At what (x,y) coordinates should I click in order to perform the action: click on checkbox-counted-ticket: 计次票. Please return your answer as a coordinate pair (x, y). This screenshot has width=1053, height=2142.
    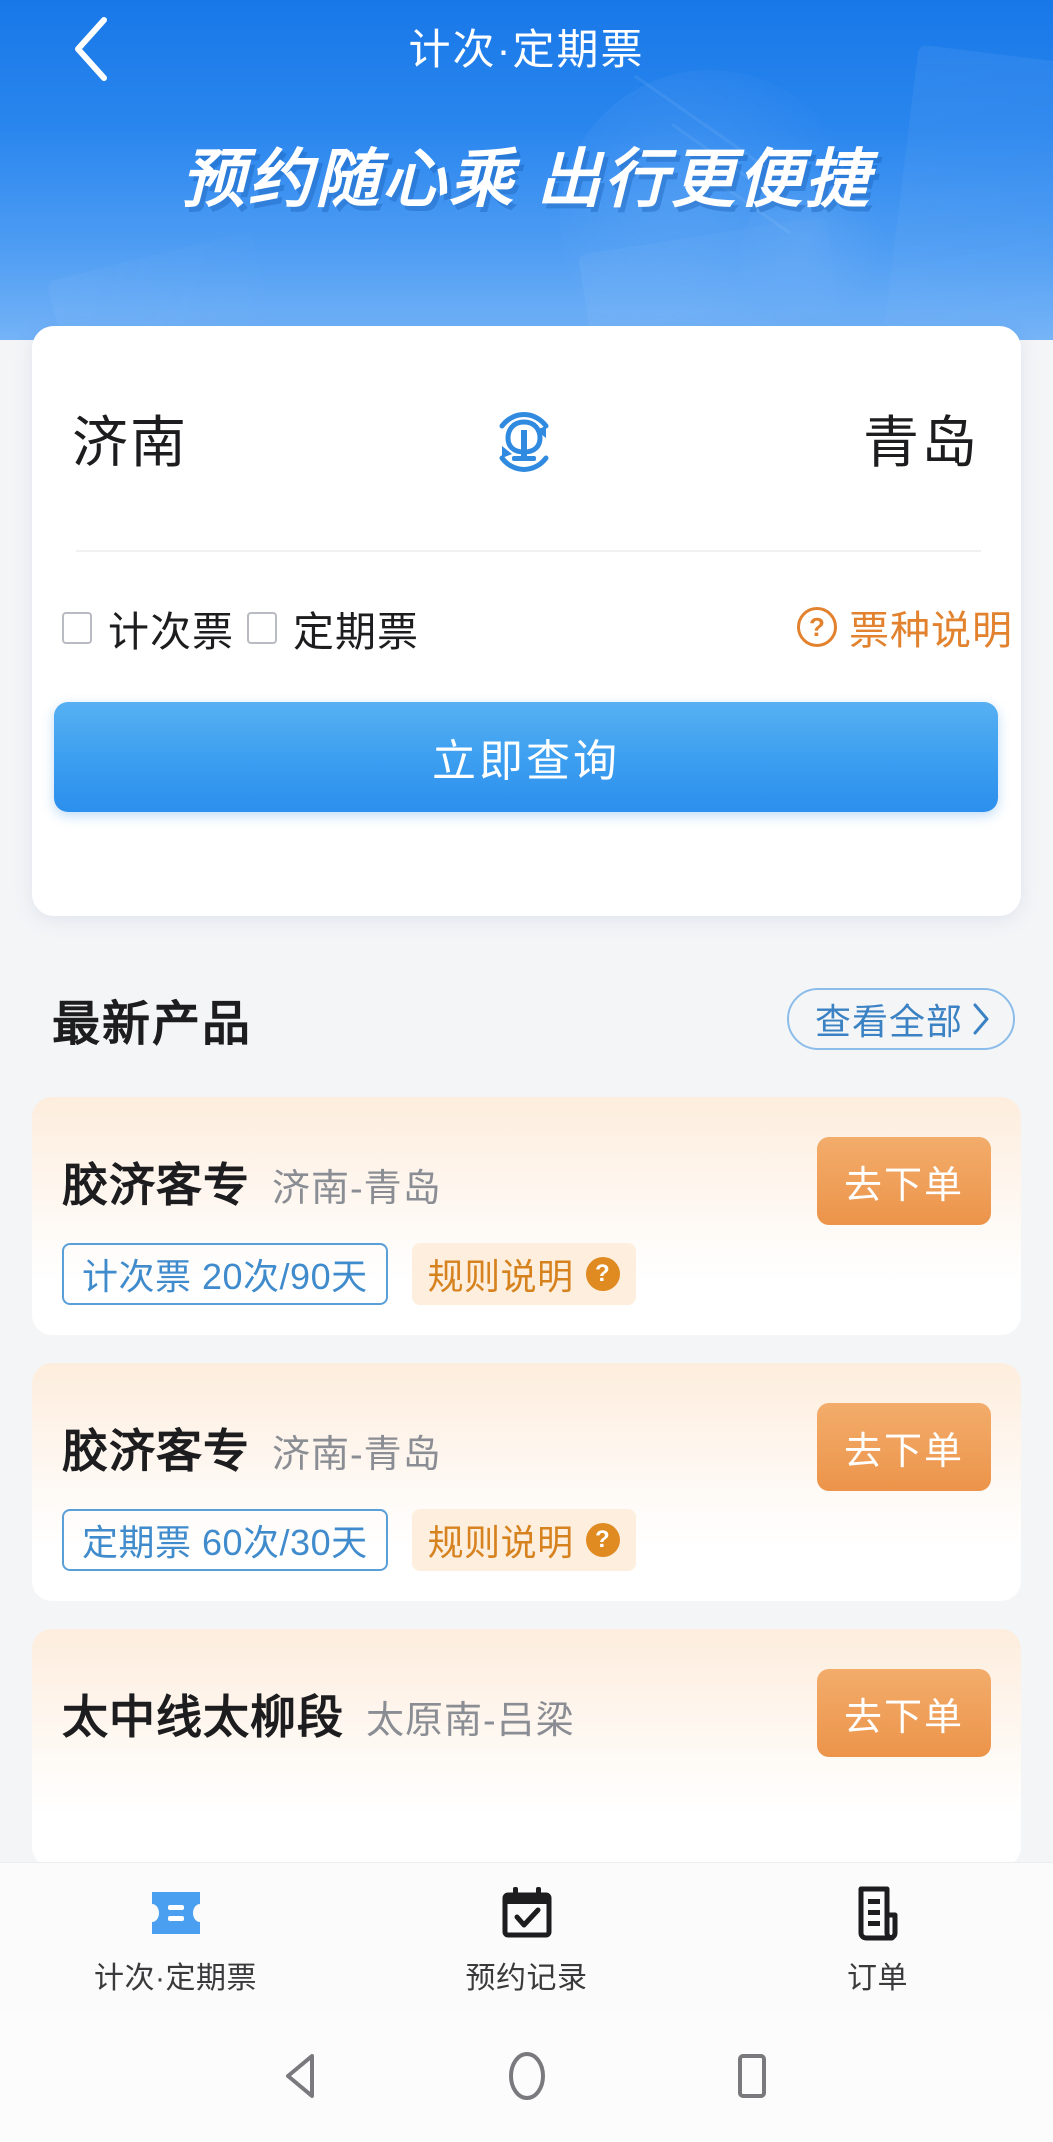
    Looking at the image, I should click on (148, 628).